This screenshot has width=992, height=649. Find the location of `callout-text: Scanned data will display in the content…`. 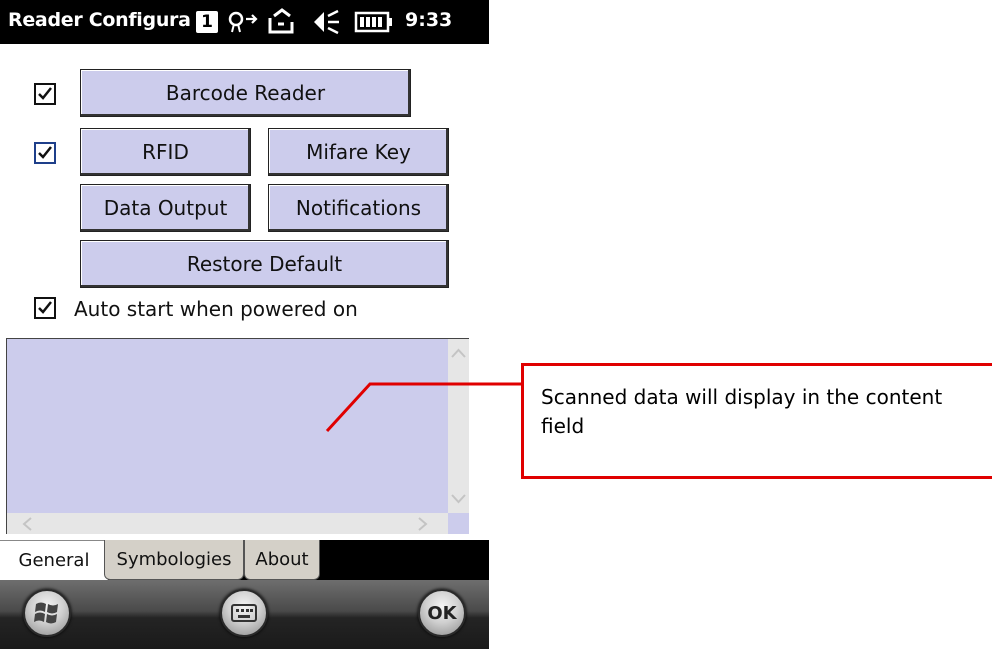

callout-text: Scanned data will display in the content… is located at coordinates (742, 411).